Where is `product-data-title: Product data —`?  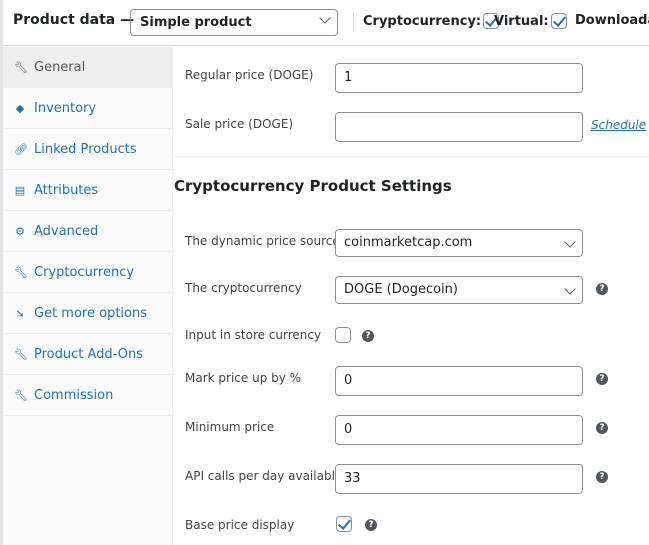 product-data-title: Product data — is located at coordinates (74, 20).